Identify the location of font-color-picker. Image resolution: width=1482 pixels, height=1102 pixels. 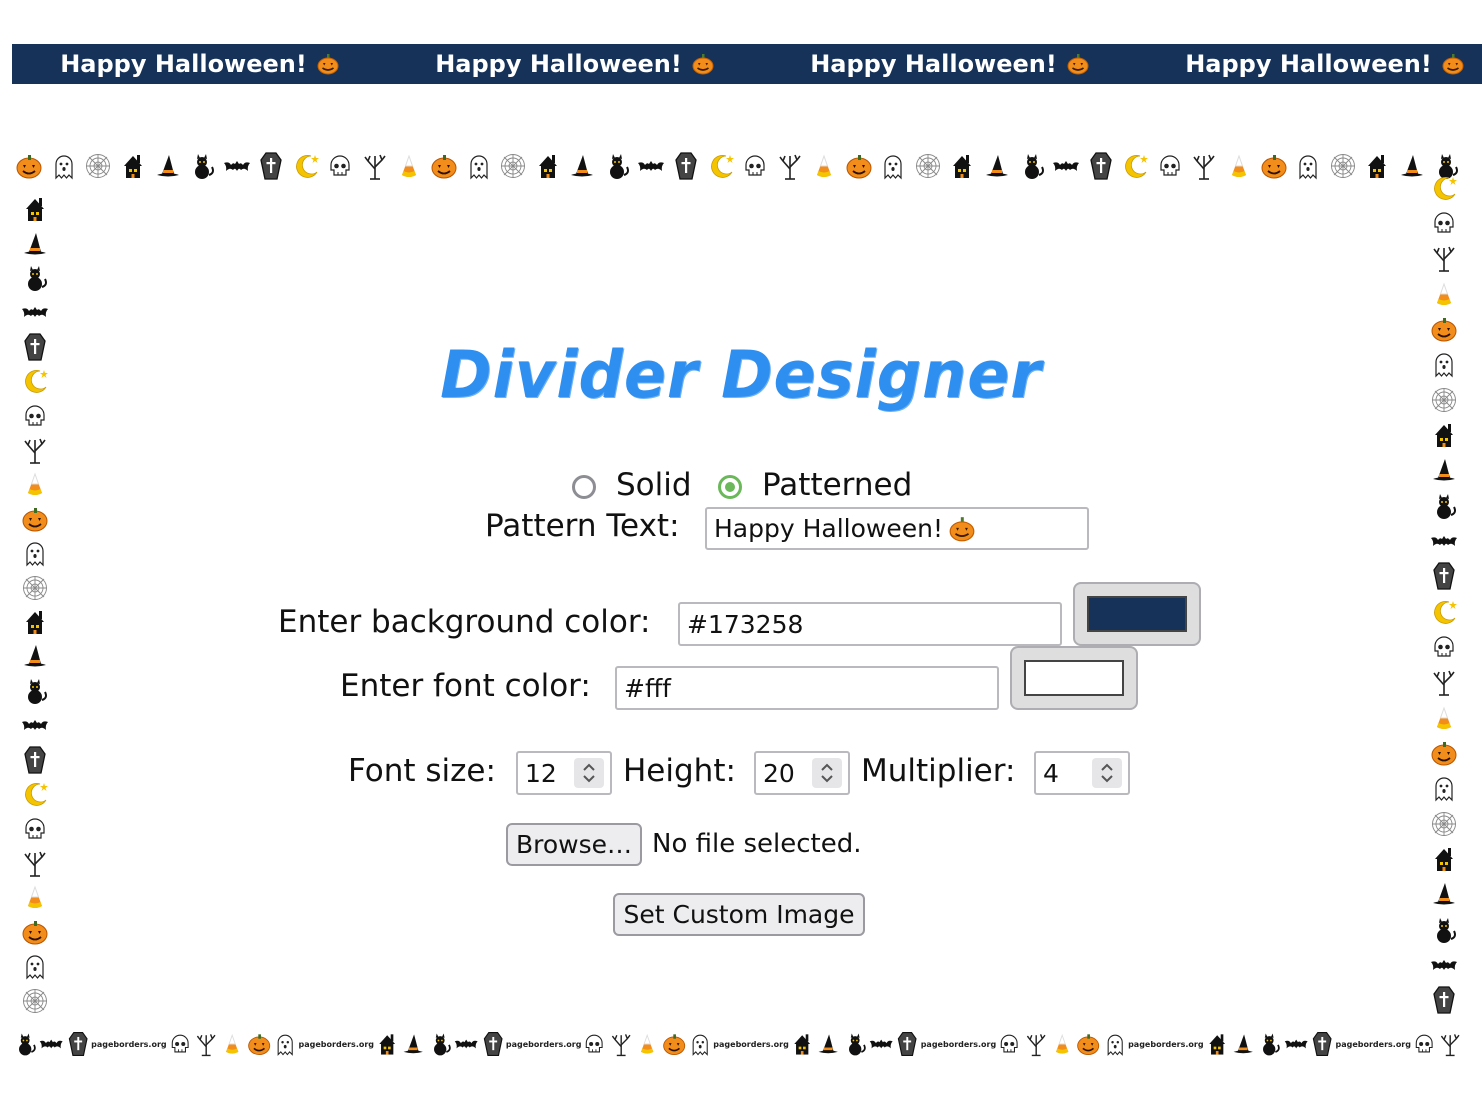
(1074, 678).